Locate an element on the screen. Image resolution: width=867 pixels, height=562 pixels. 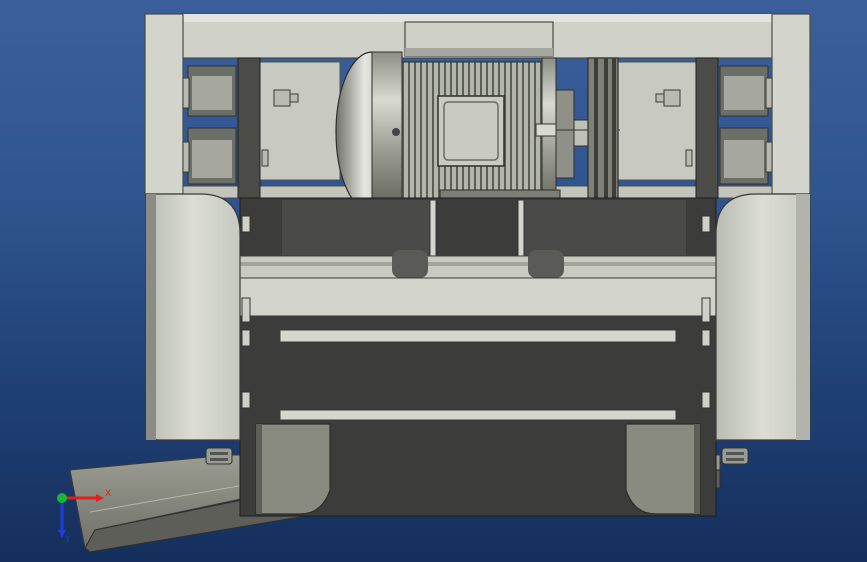
motor-mount-bracket is located at coordinates (479, 39).